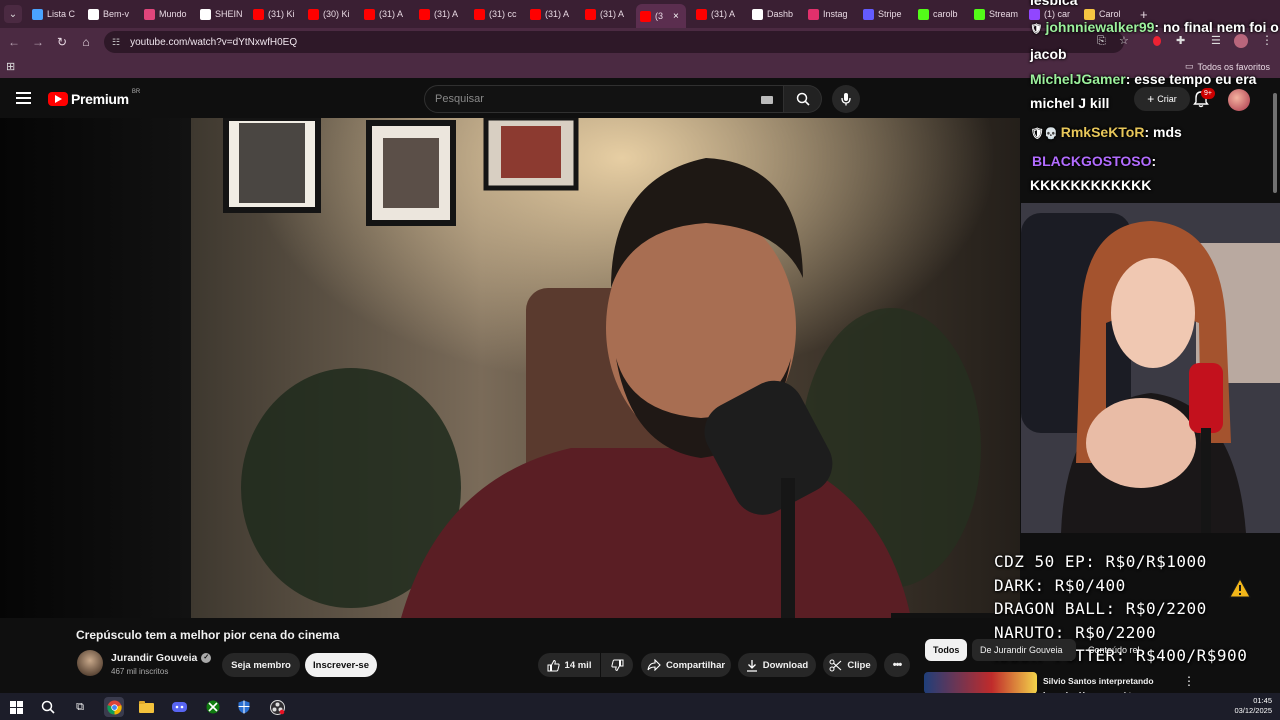 The image size is (1280, 720). What do you see at coordinates (578, 665) in the screenshot?
I see `like-count: 14 mil` at bounding box center [578, 665].